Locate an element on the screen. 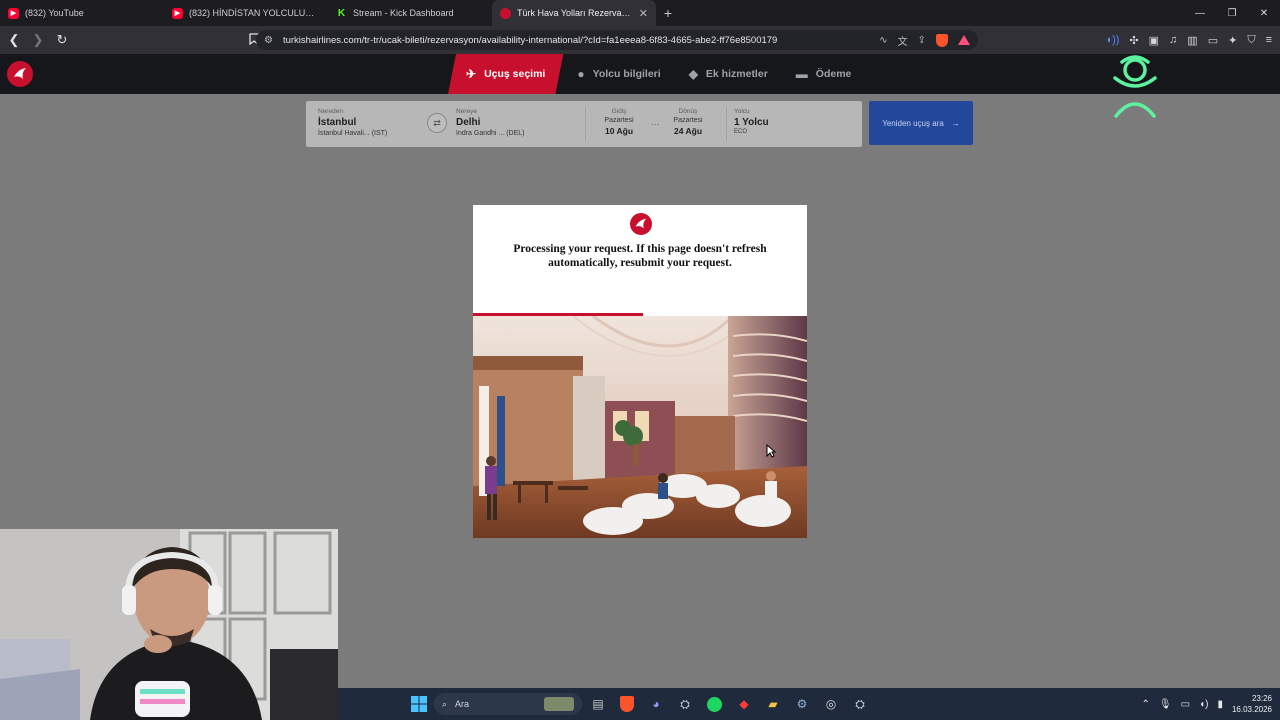 The height and width of the screenshot is (720, 1280). microphone-icon: 🎙︎ is located at coordinates (1165, 704).